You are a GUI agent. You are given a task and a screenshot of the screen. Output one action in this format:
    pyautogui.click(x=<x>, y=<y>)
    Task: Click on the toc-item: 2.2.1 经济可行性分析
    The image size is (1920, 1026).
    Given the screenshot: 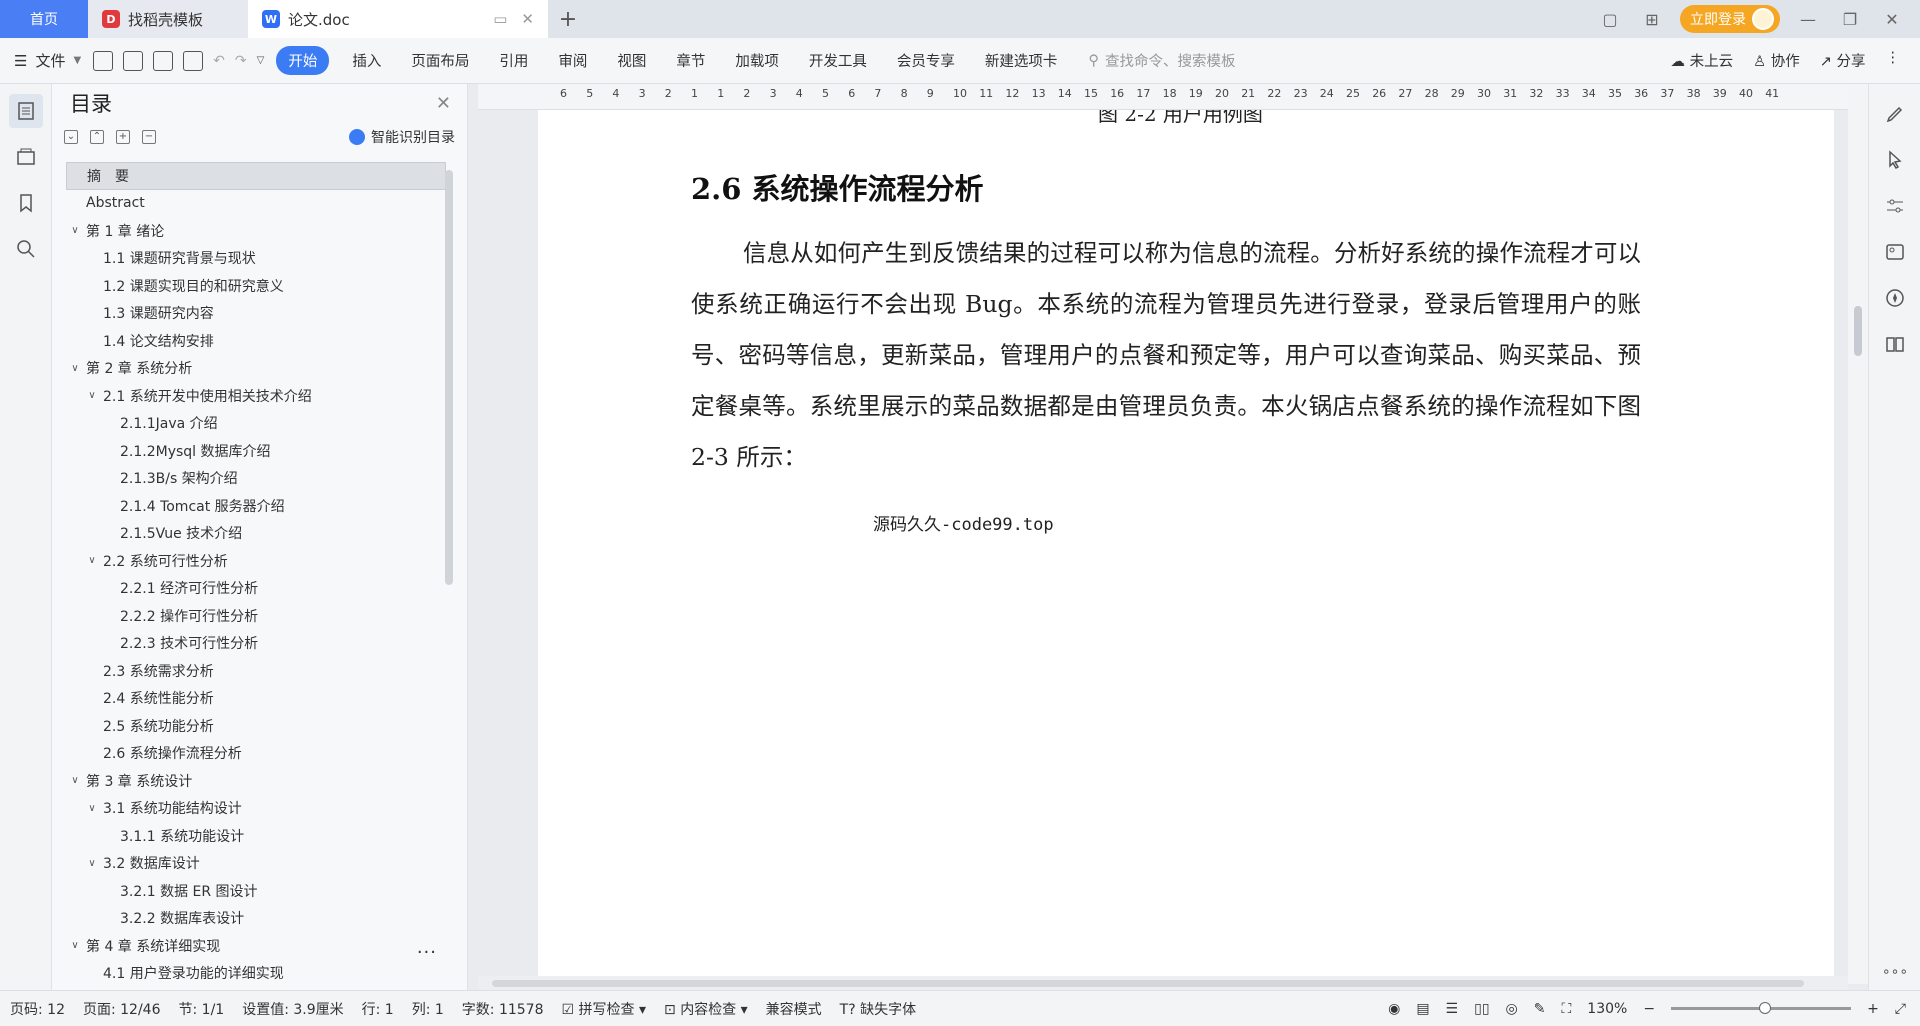 What is the action you would take?
    pyautogui.click(x=256, y=589)
    